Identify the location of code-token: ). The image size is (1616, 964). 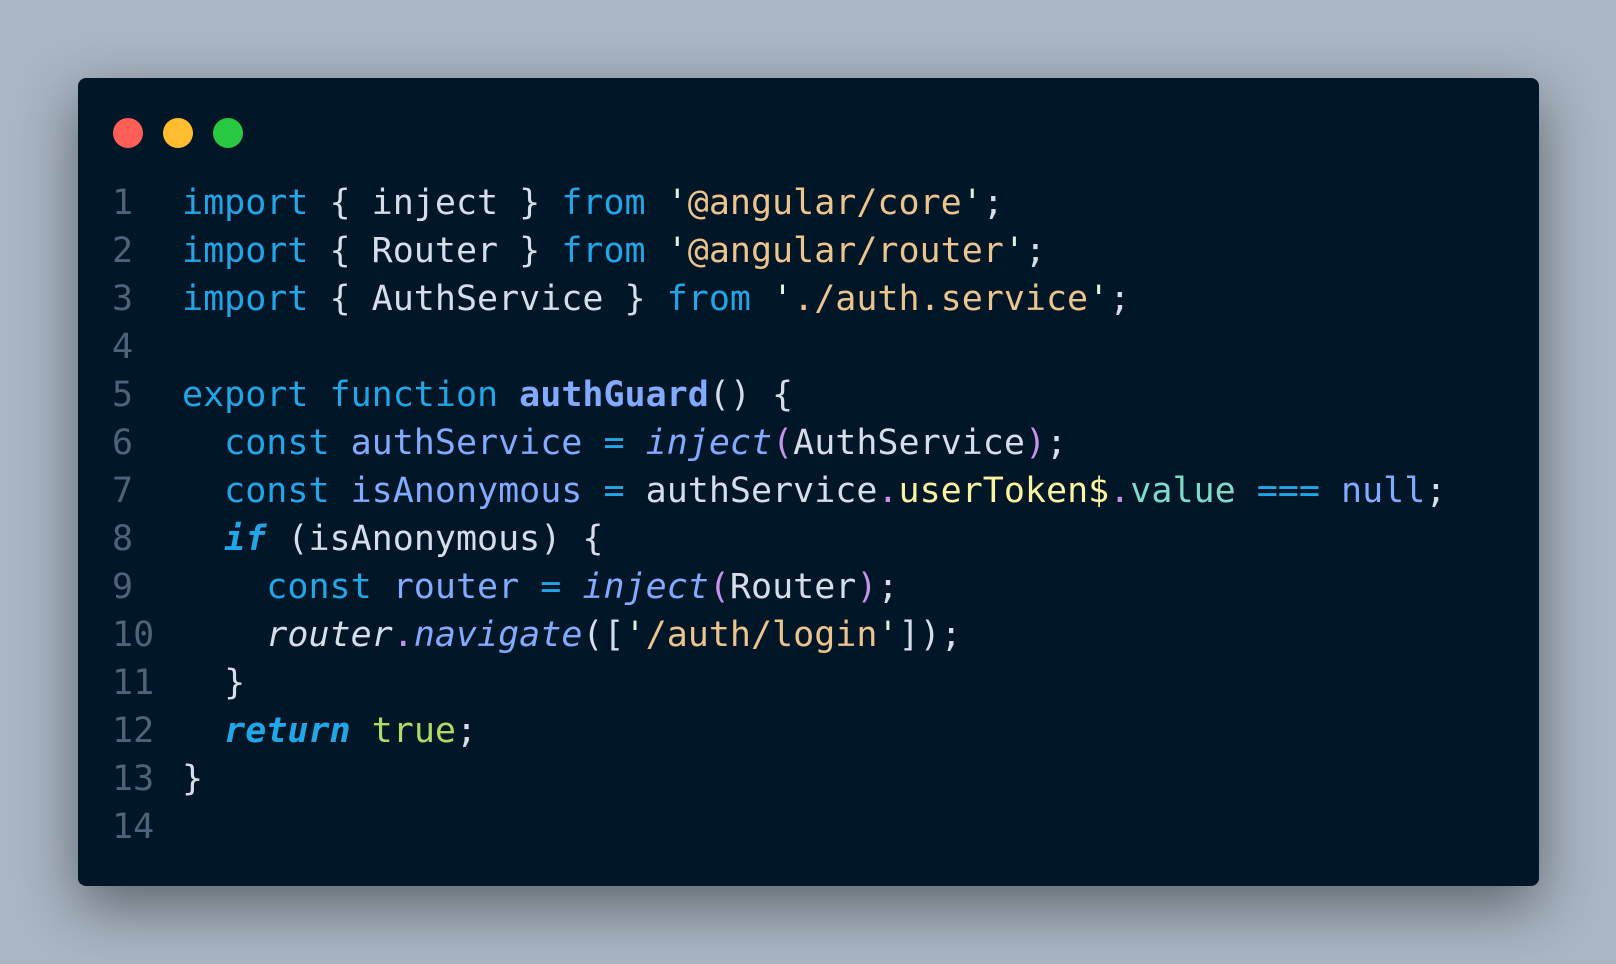
(867, 587).